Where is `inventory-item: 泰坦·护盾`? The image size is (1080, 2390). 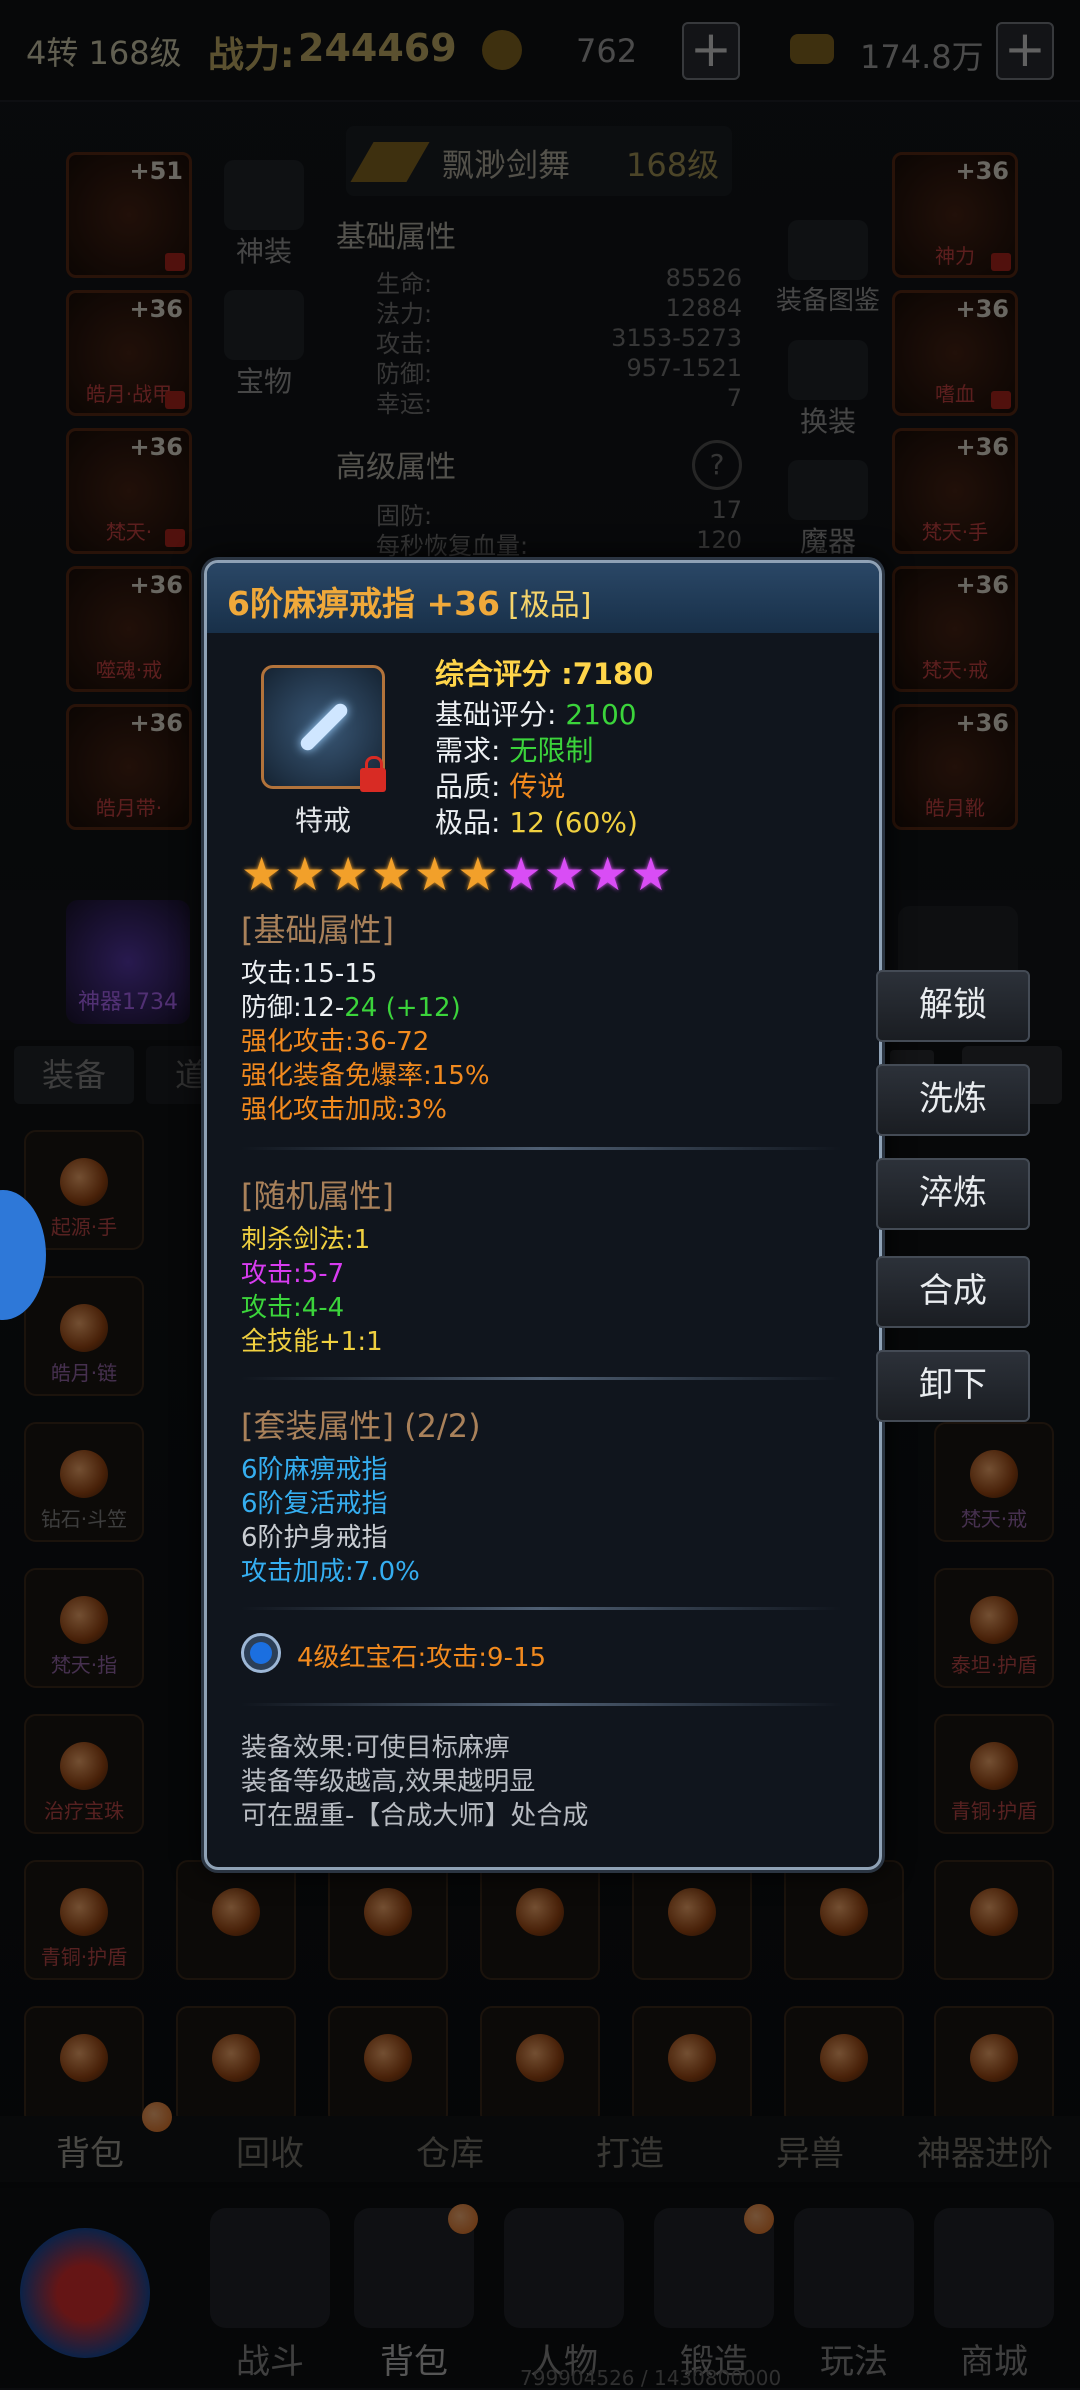 inventory-item: 泰坦·护盾 is located at coordinates (994, 1628).